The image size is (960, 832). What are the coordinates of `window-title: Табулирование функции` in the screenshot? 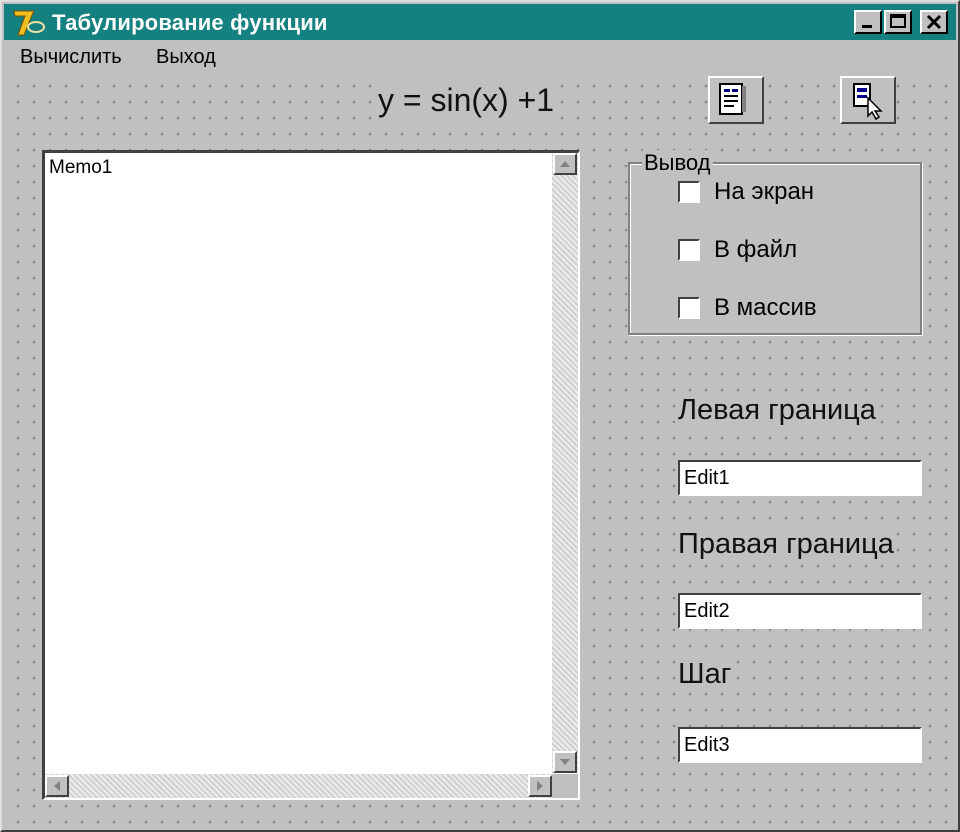 It's located at (190, 22).